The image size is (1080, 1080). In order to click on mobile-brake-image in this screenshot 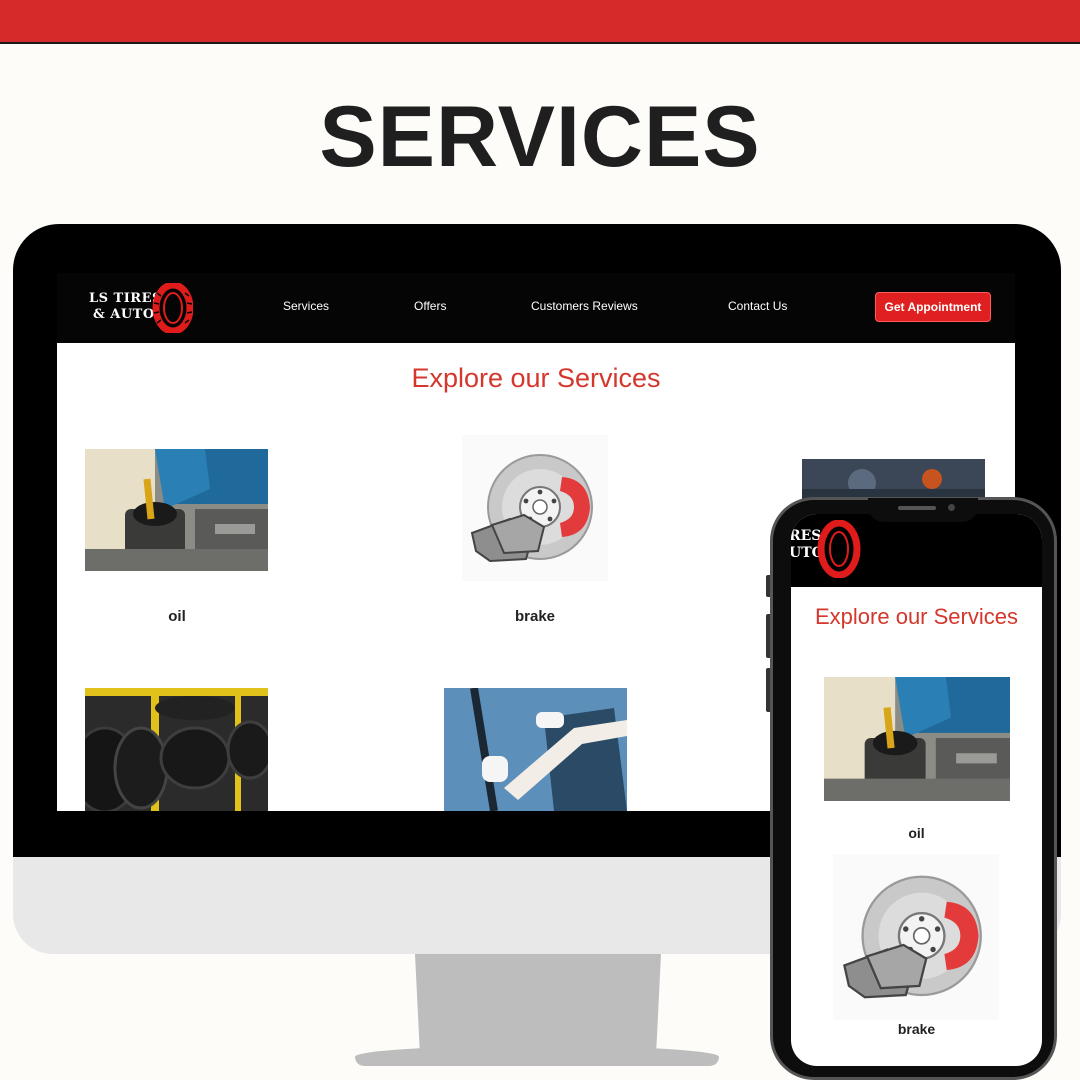, I will do `click(916, 937)`.